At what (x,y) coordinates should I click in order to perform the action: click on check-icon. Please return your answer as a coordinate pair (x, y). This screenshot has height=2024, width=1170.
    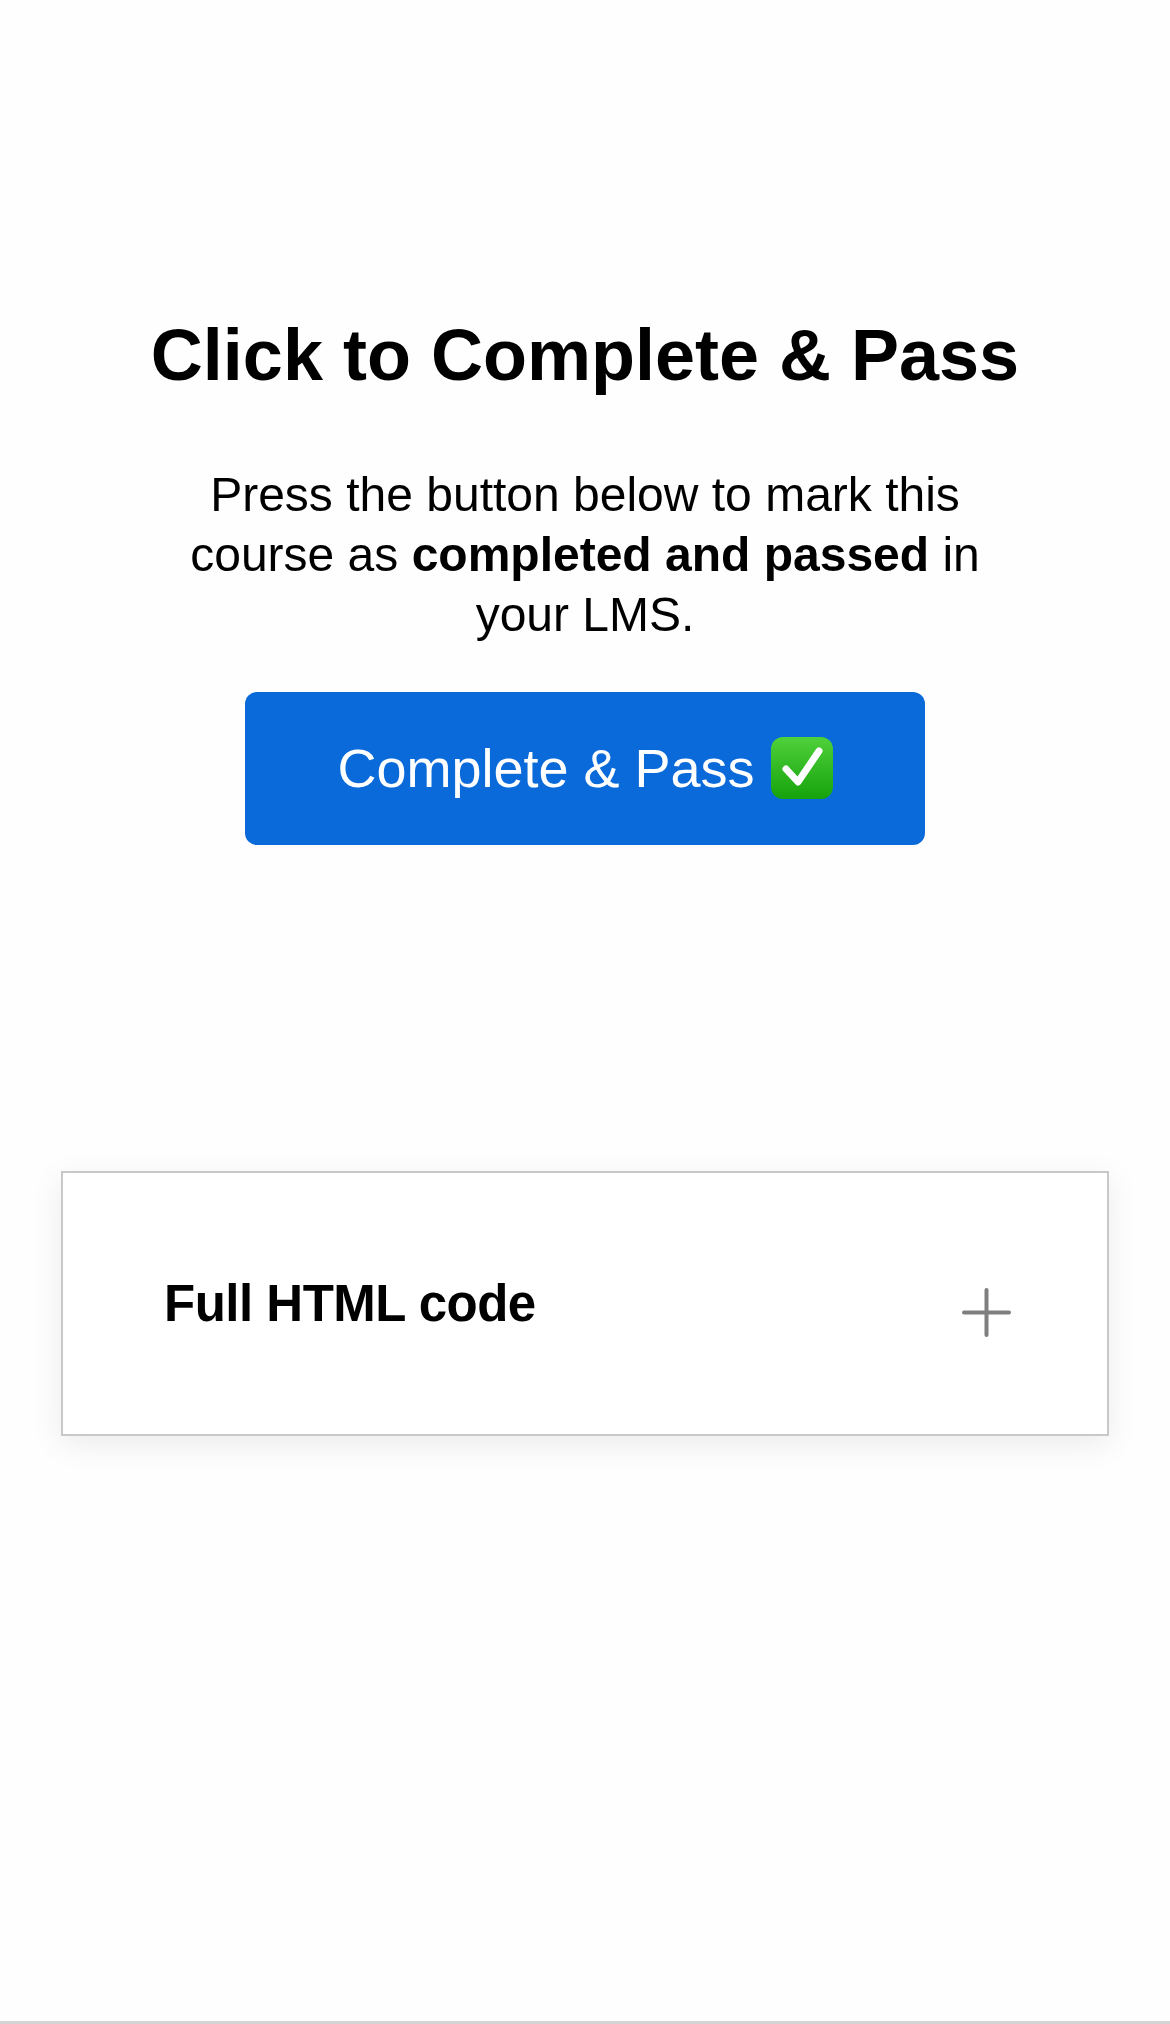
    Looking at the image, I should click on (801, 768).